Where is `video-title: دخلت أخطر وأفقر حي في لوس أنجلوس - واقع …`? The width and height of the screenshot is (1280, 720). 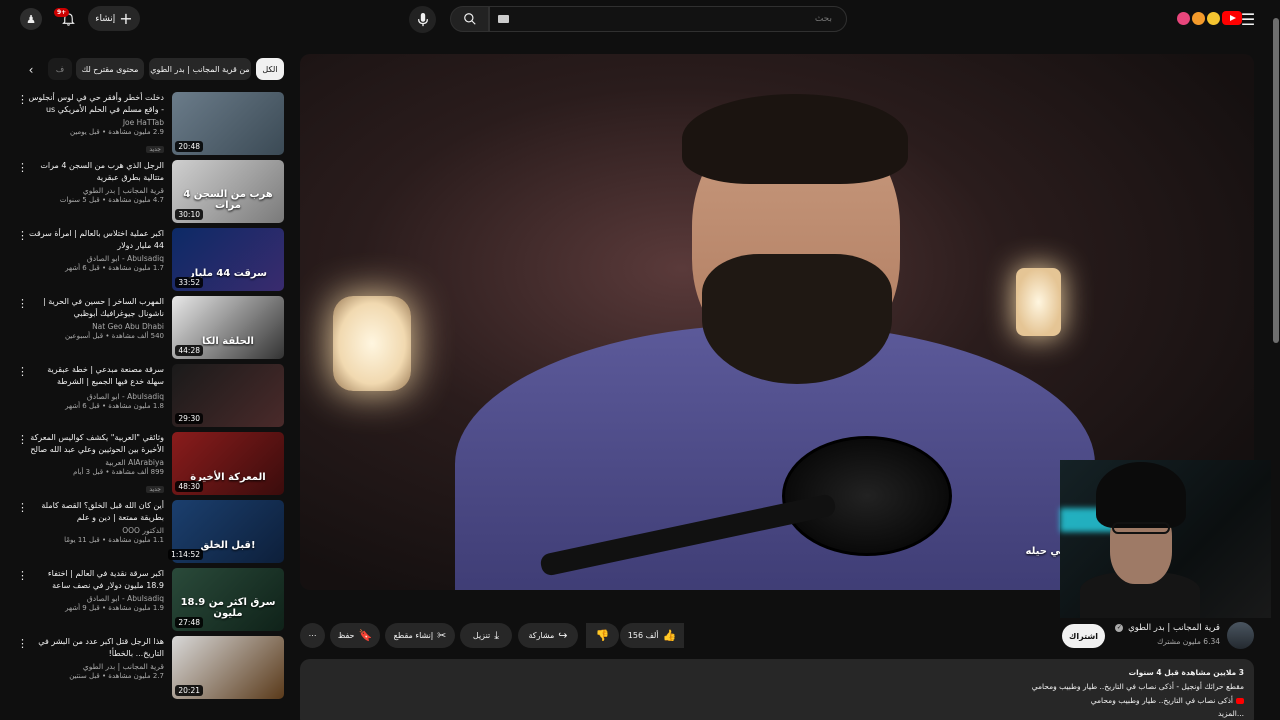 video-title: دخلت أخطر وأفقر حي في لوس أنجلوس - واقع … is located at coordinates (96, 104).